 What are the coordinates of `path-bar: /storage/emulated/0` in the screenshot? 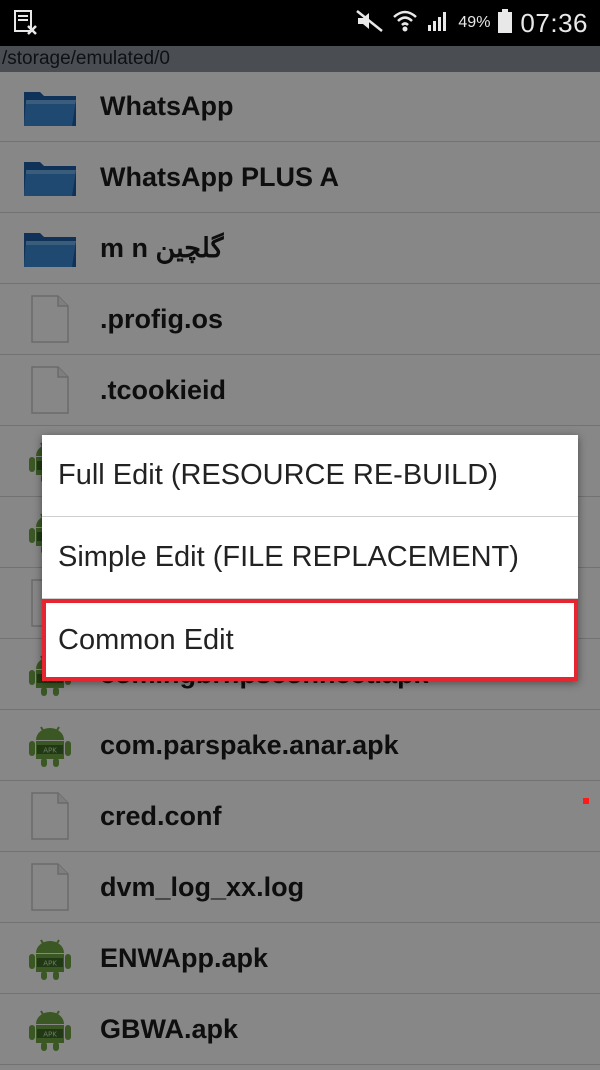 It's located at (300, 59).